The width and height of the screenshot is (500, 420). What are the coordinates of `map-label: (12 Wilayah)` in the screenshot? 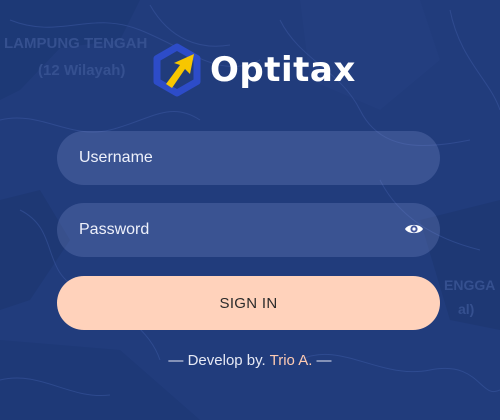 It's located at (81, 70).